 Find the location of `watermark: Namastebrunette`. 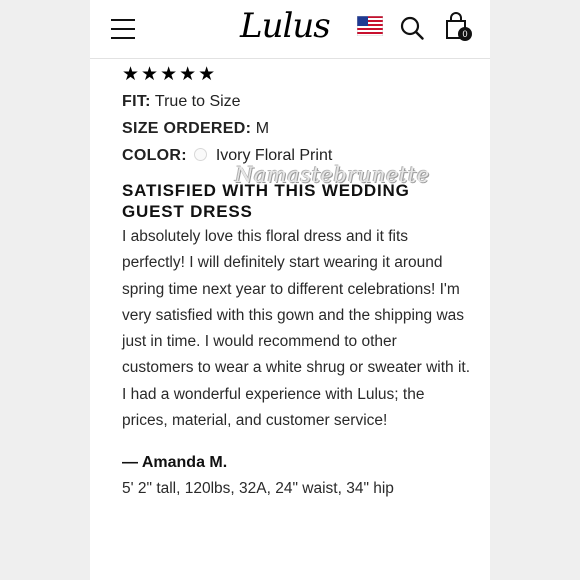

watermark: Namastebrunette is located at coordinates (332, 175).